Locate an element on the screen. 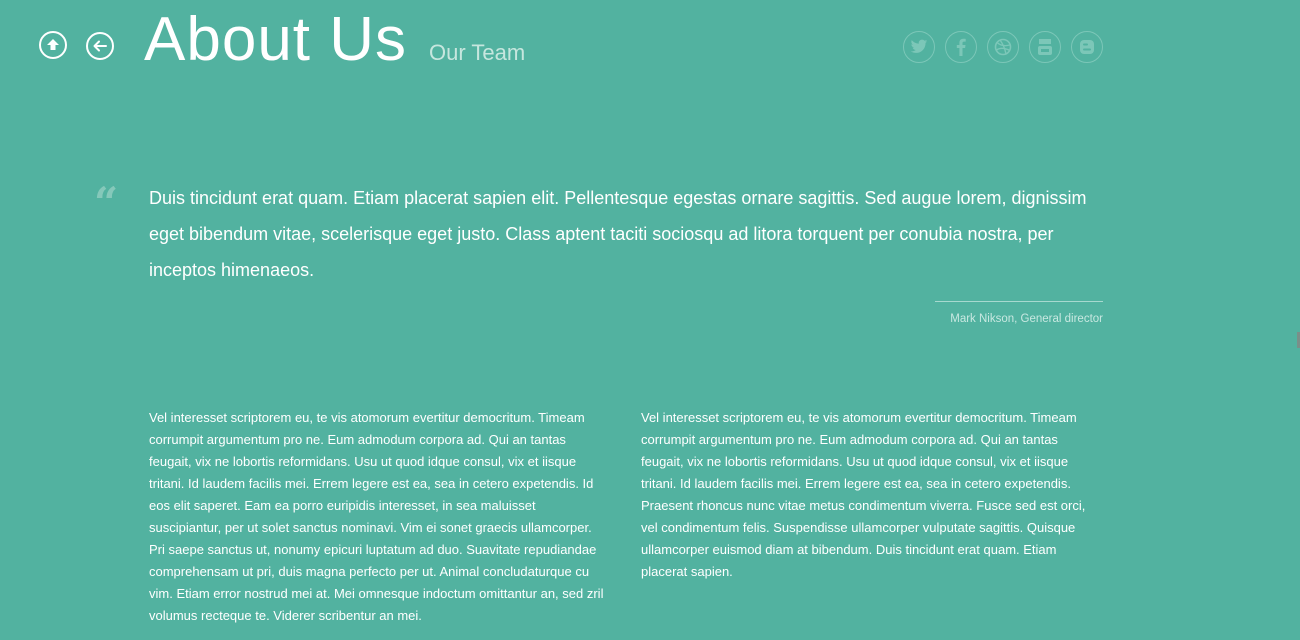 This screenshot has width=1300, height=640. blogger-link is located at coordinates (1087, 47).